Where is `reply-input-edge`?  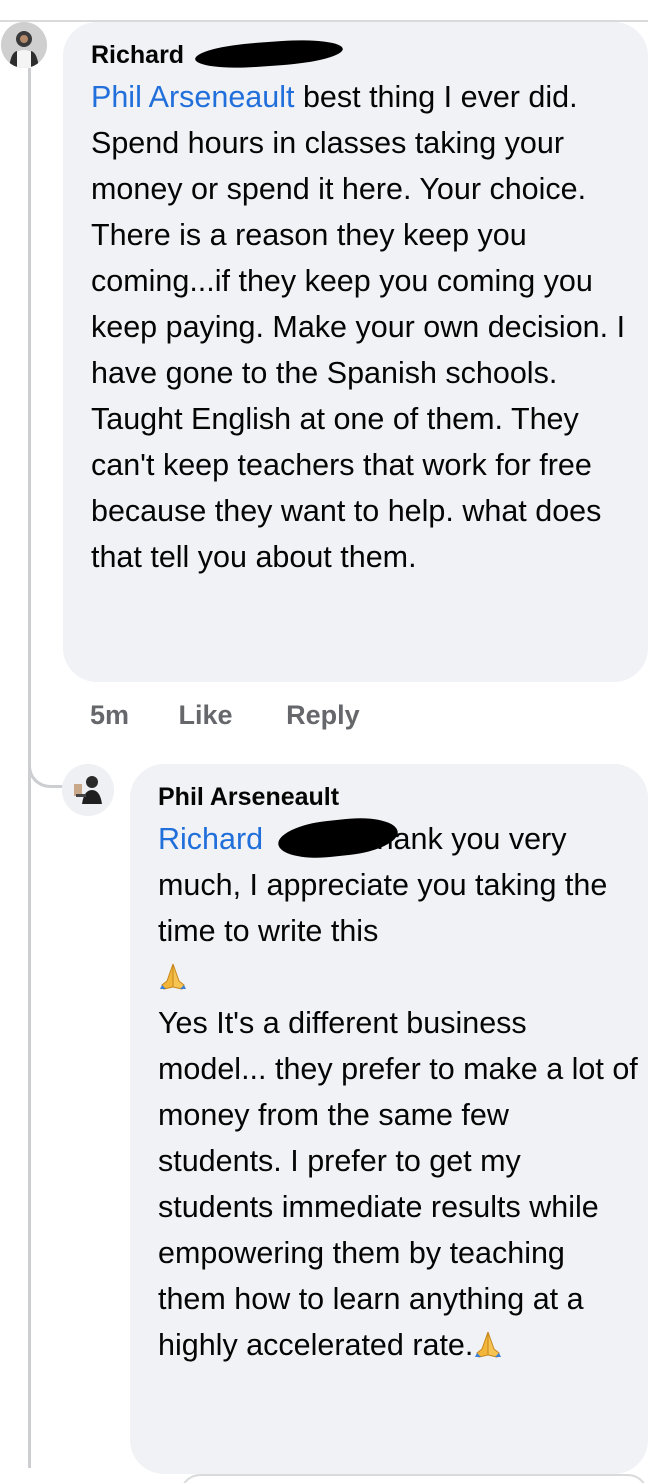 reply-input-edge is located at coordinates (414, 1478).